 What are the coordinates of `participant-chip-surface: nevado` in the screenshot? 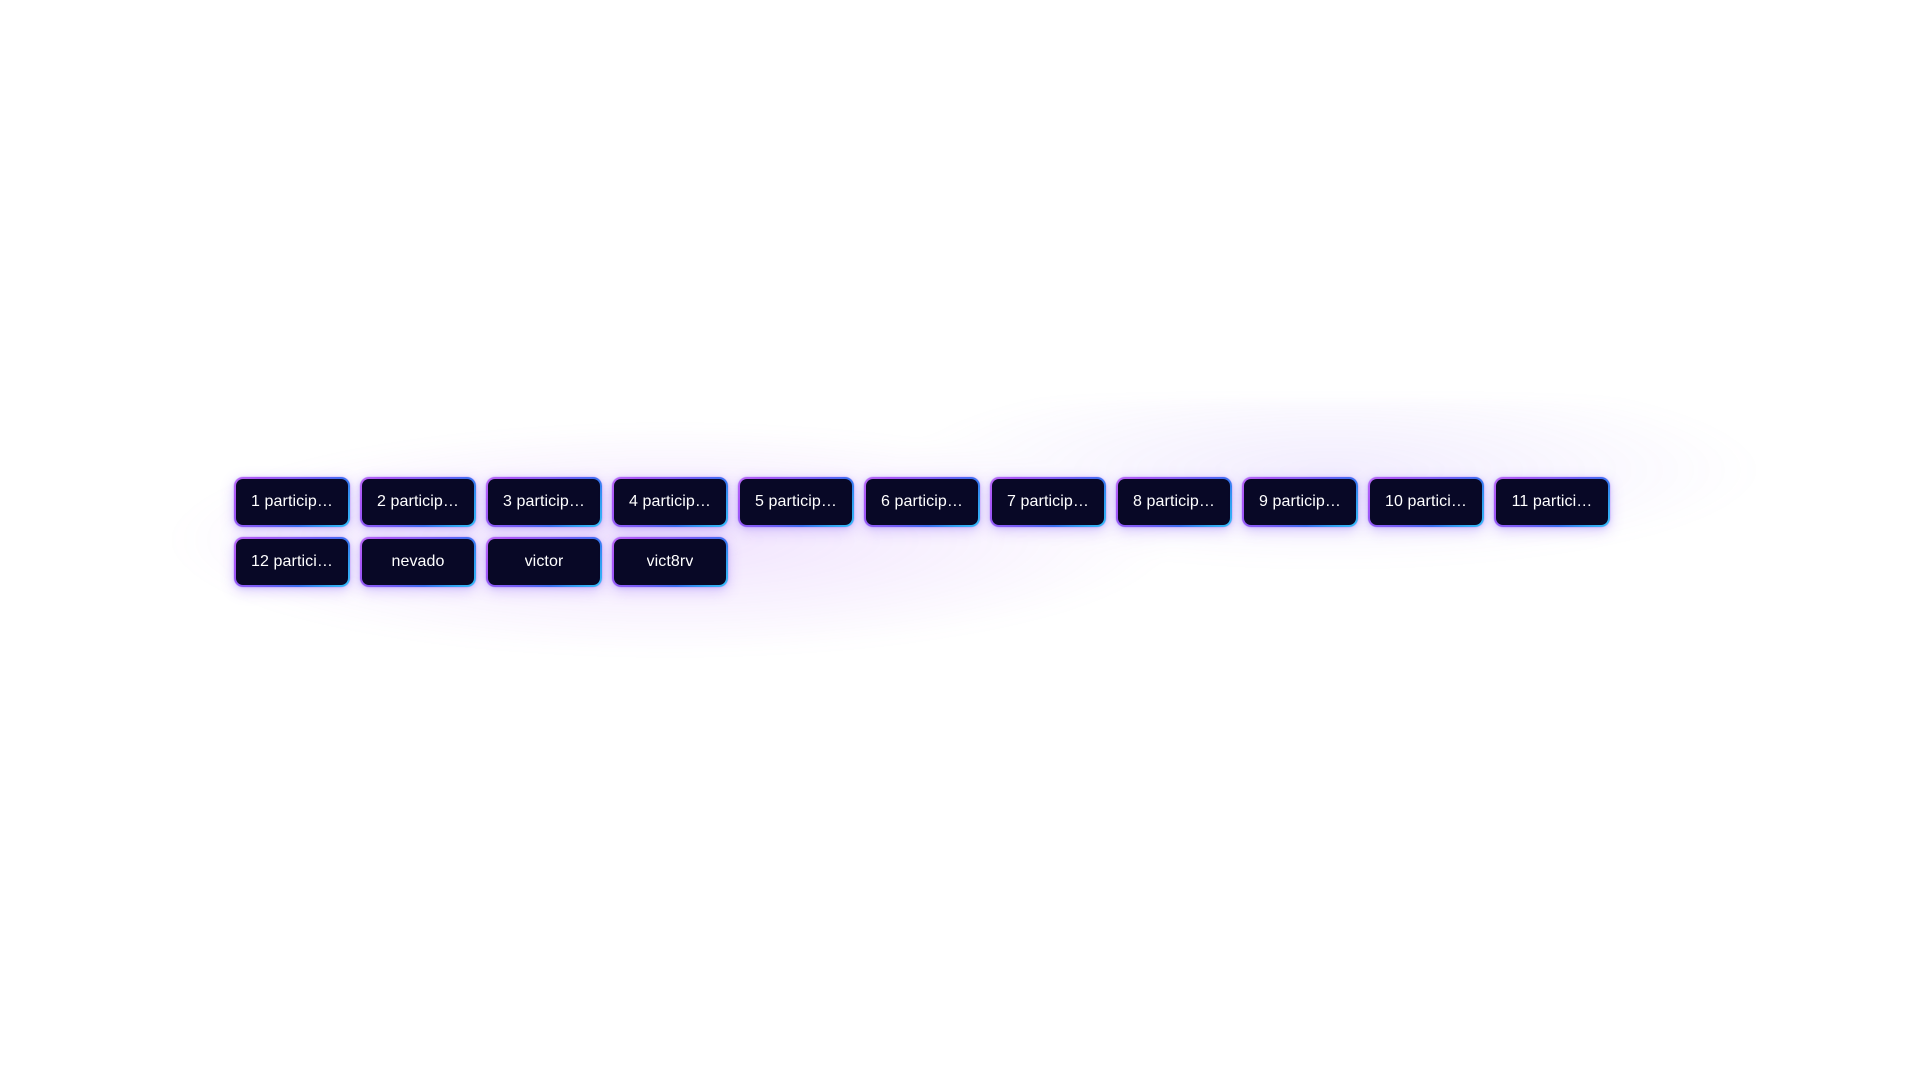 It's located at (418, 562).